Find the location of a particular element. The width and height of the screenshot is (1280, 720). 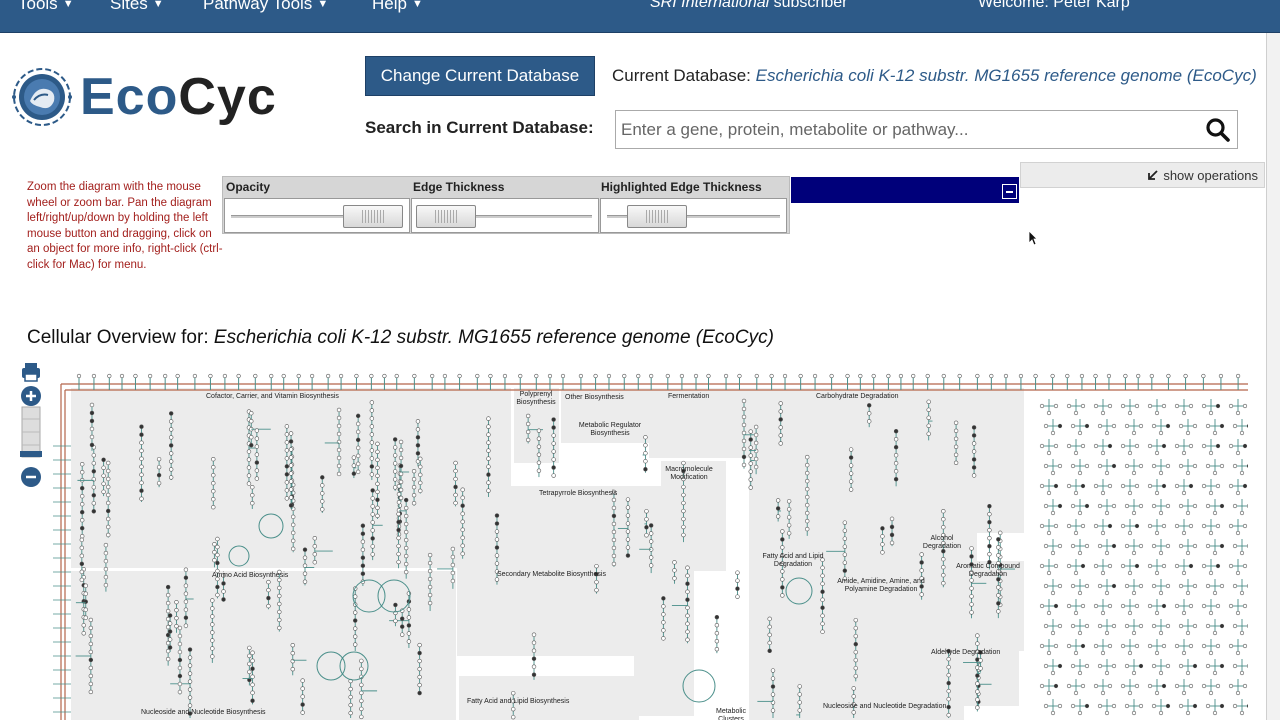

region-label: Other Biosynthesis is located at coordinates (594, 398).